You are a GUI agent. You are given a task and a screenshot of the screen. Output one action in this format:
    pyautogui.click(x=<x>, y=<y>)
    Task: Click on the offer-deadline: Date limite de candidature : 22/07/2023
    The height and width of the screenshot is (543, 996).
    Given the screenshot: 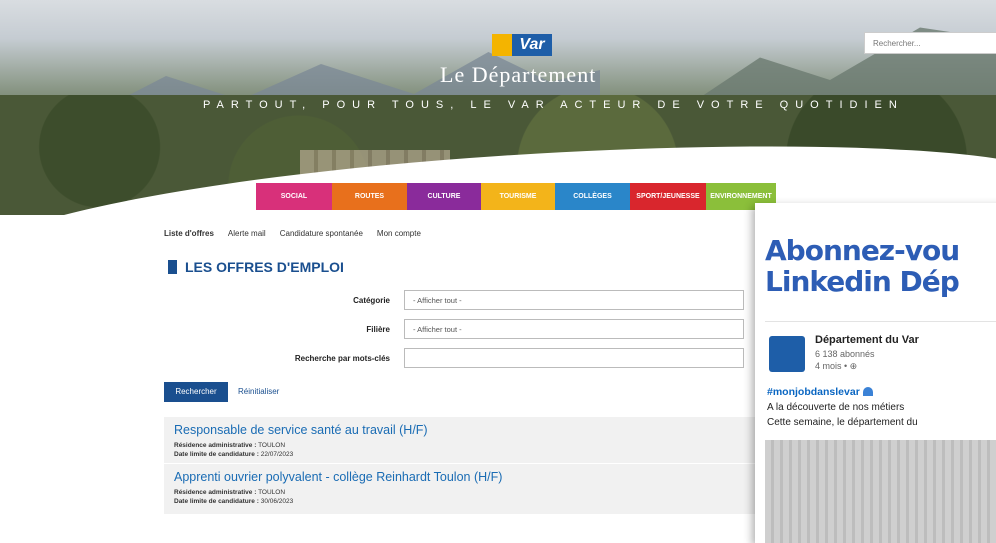 What is the action you would take?
    pyautogui.click(x=474, y=454)
    